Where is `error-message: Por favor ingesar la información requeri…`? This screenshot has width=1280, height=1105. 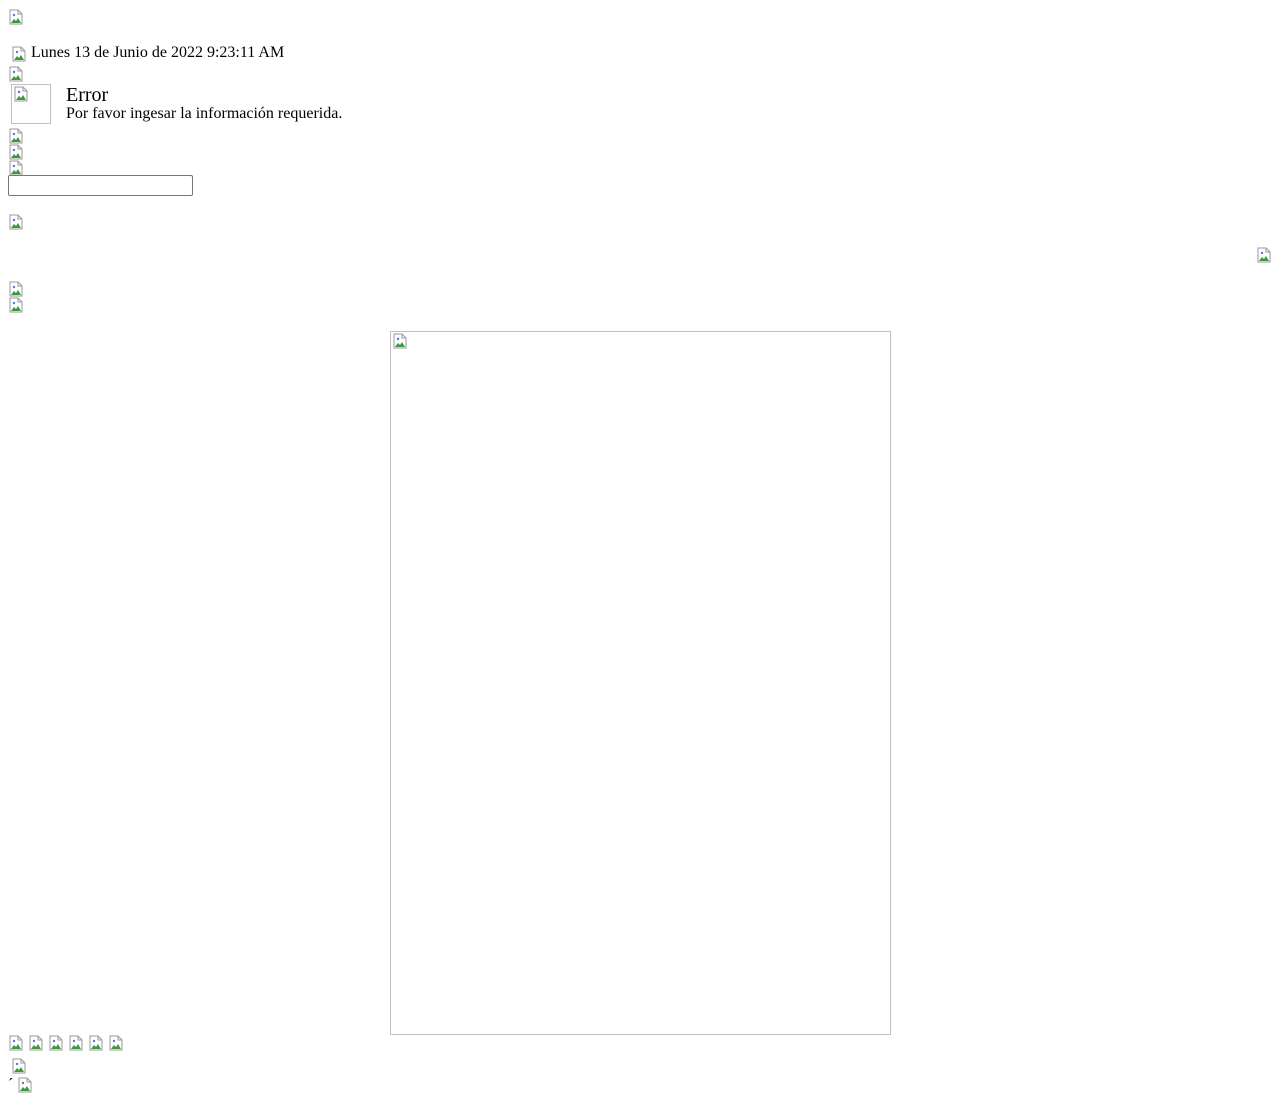
error-message: Por favor ingesar la información requeri… is located at coordinates (204, 113).